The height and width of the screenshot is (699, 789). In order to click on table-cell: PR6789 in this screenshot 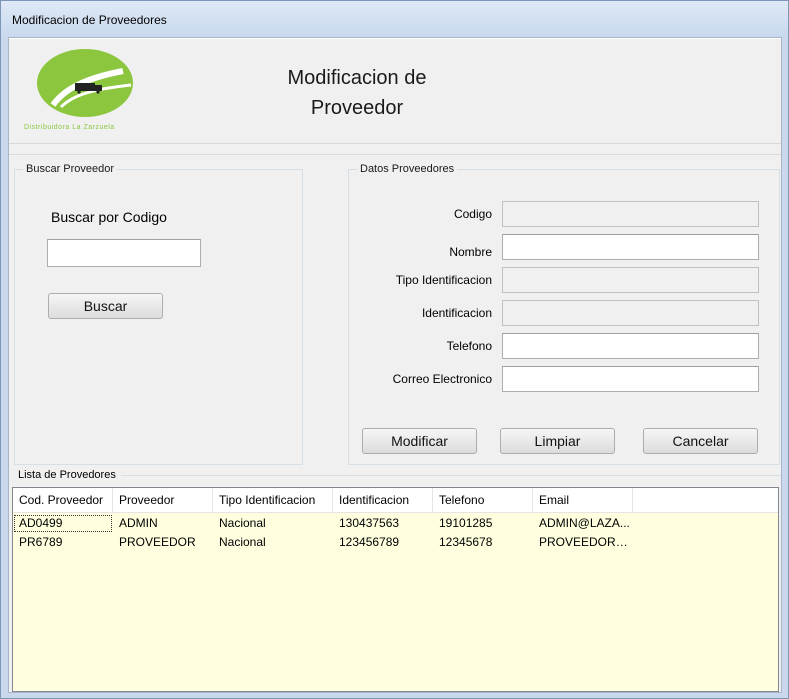, I will do `click(63, 542)`.